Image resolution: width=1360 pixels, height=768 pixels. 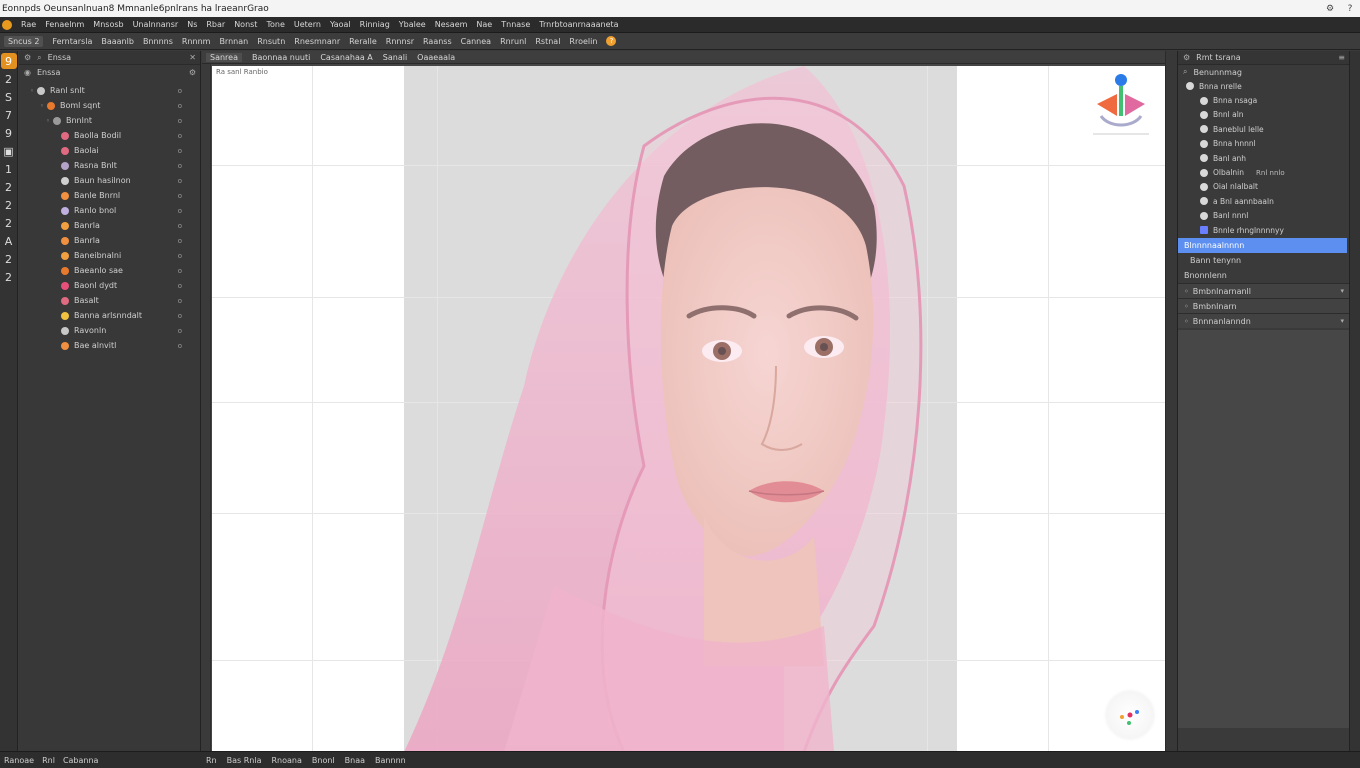 I want to click on canvas-tab: Sanali, so click(x=395, y=57).